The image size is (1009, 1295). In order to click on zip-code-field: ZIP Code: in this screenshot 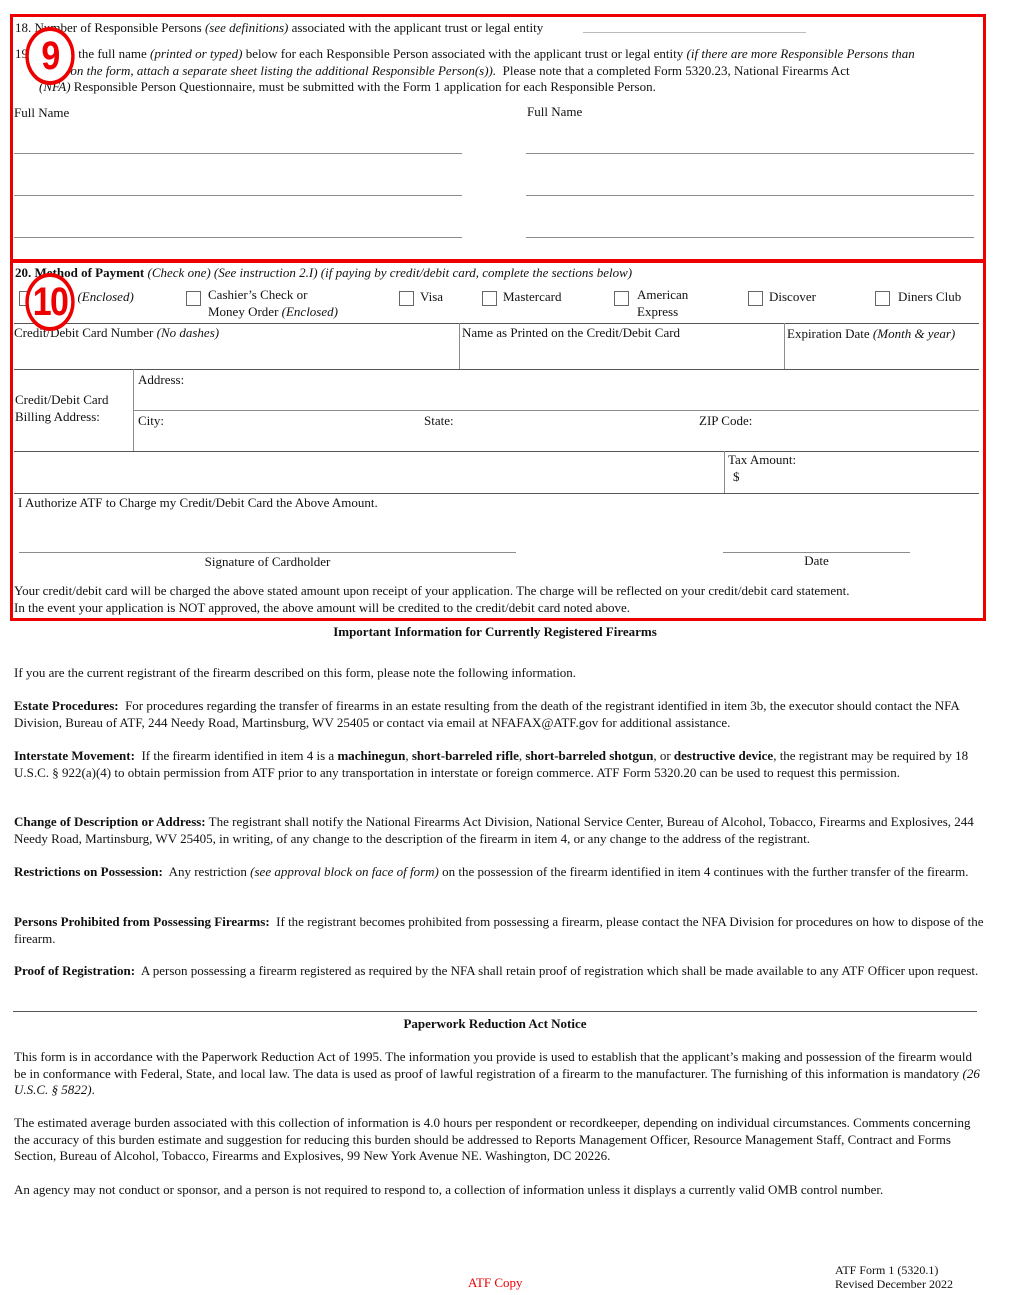, I will do `click(838, 431)`.